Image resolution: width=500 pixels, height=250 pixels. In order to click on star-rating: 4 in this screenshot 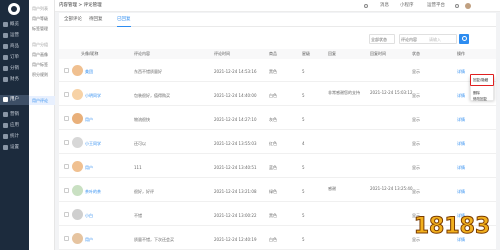, I will do `click(303, 143)`.